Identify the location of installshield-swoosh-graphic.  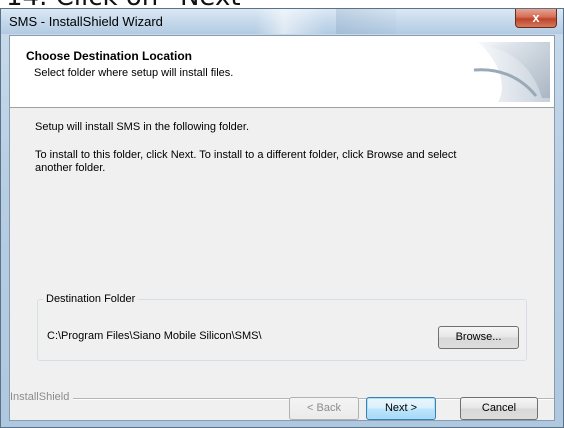
(511, 72).